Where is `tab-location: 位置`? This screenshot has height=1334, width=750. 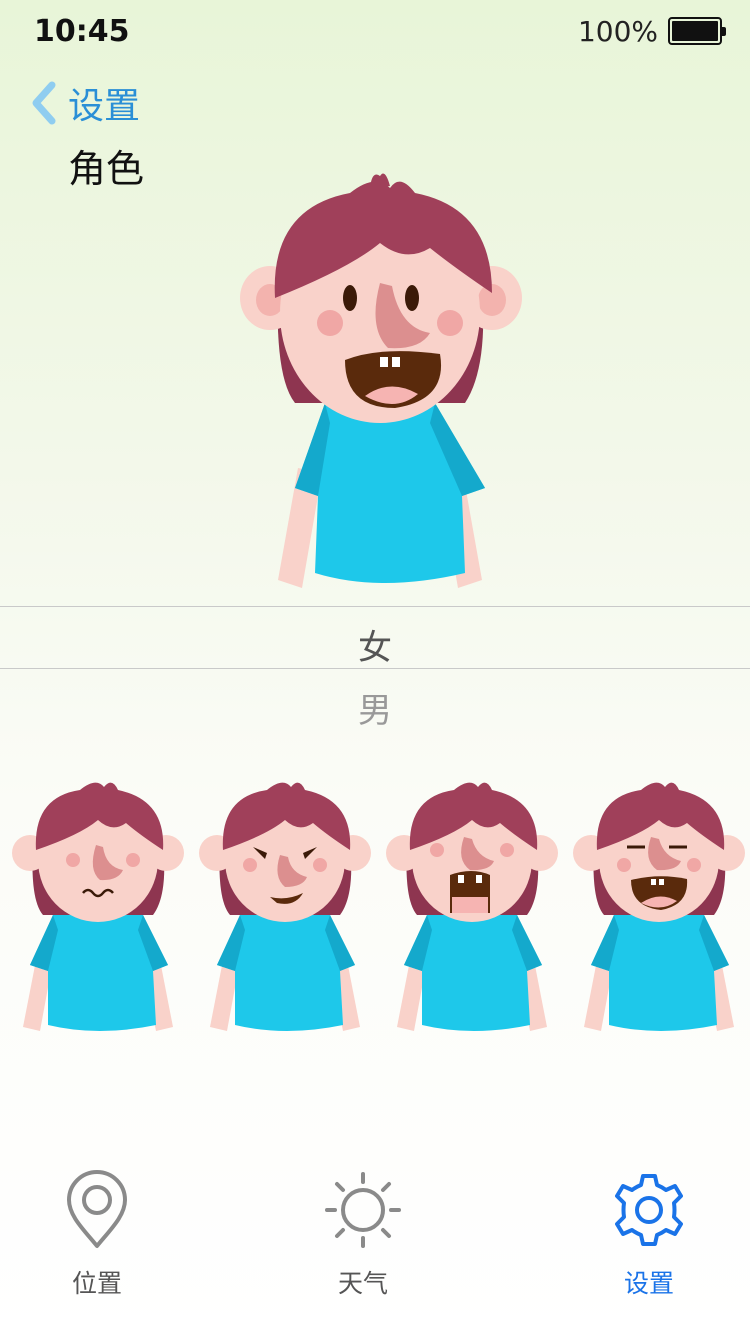 tab-location: 位置 is located at coordinates (97, 1240).